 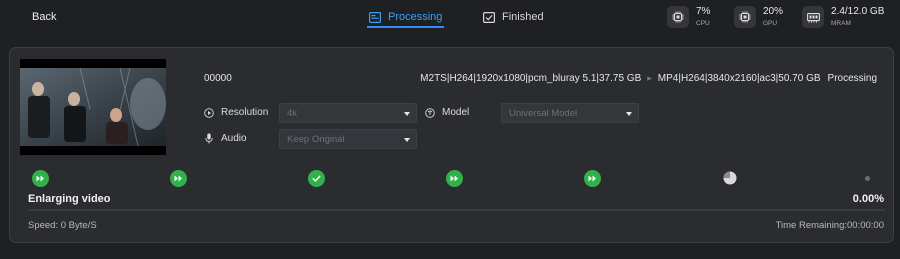 What do you see at coordinates (745, 17) in the screenshot?
I see `gpu-chip-icon` at bounding box center [745, 17].